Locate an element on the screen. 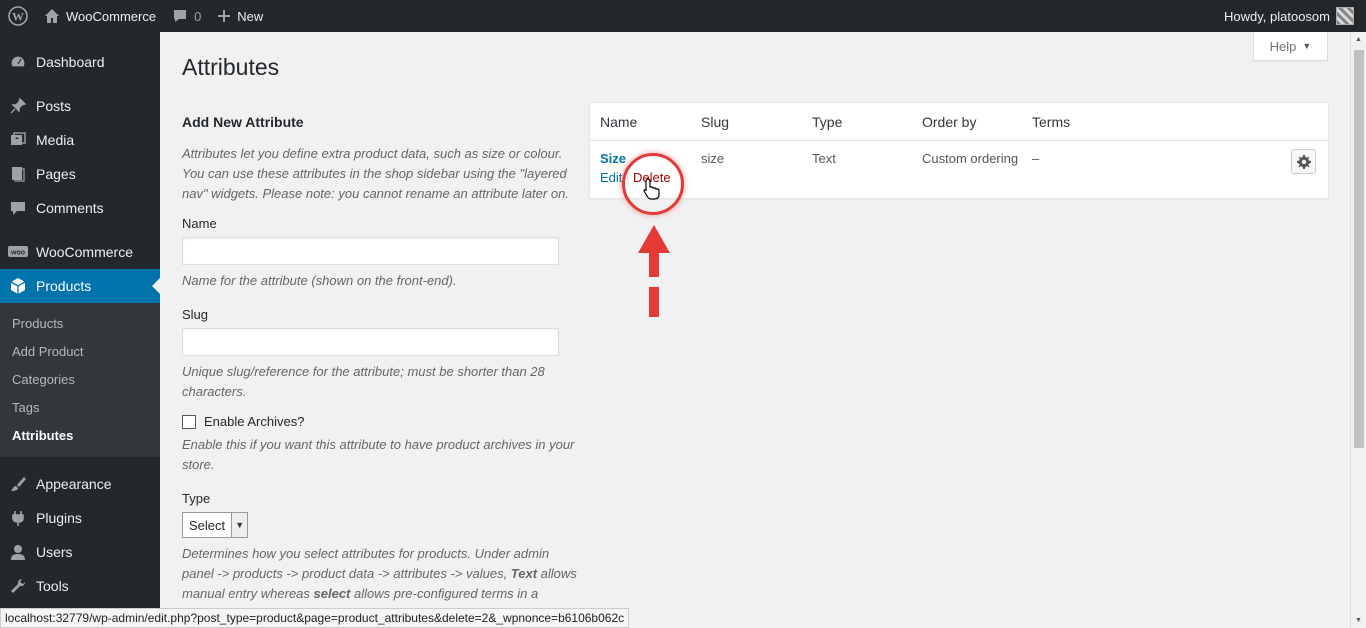 The width and height of the screenshot is (1366, 628). plug-icon is located at coordinates (18, 518).